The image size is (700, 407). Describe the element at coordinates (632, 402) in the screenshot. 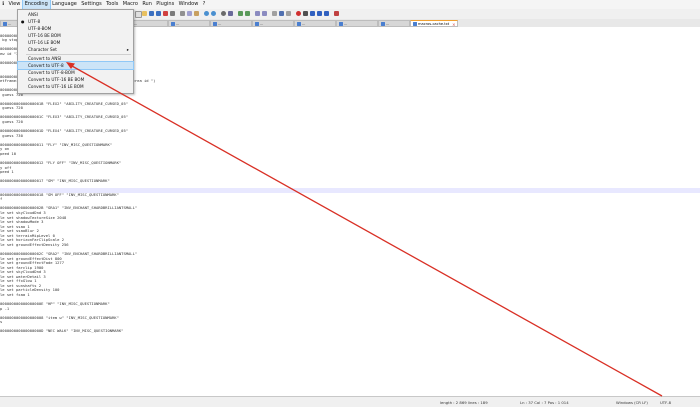

I see `status-eol: Windows (CR LF)` at that location.